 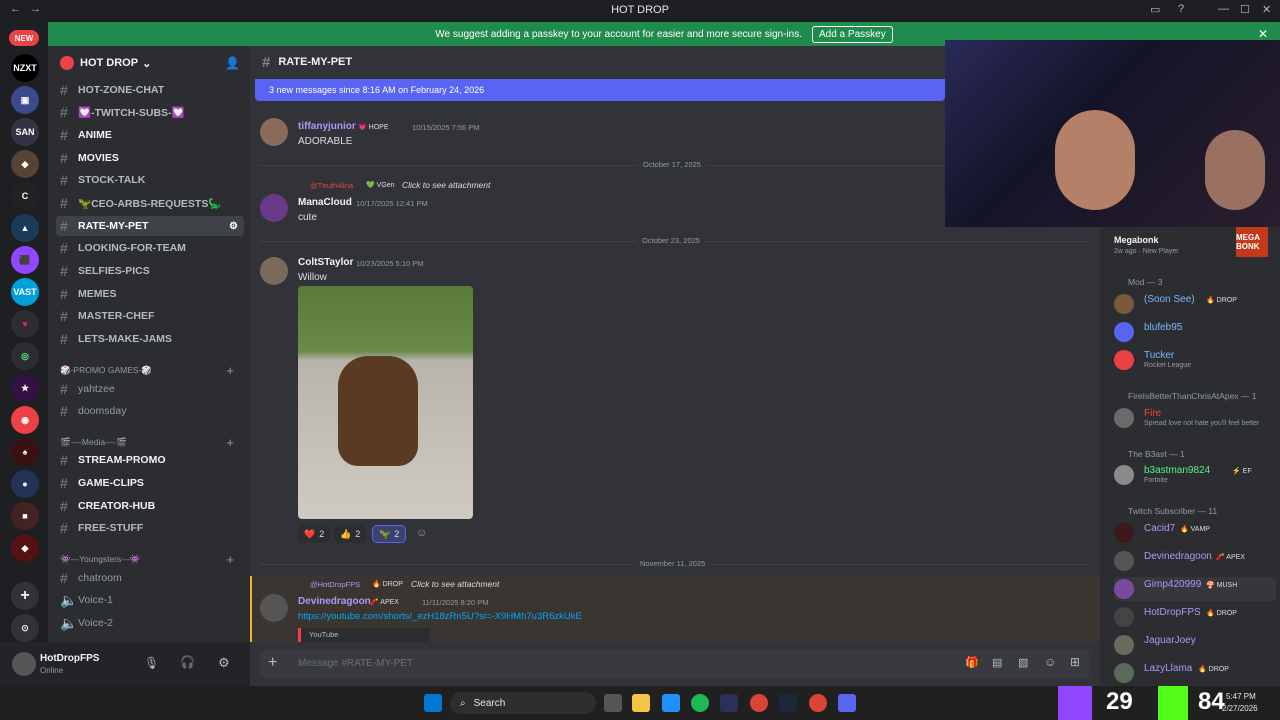 What do you see at coordinates (1050, 662) in the screenshot?
I see `emoji-icon: ☺` at bounding box center [1050, 662].